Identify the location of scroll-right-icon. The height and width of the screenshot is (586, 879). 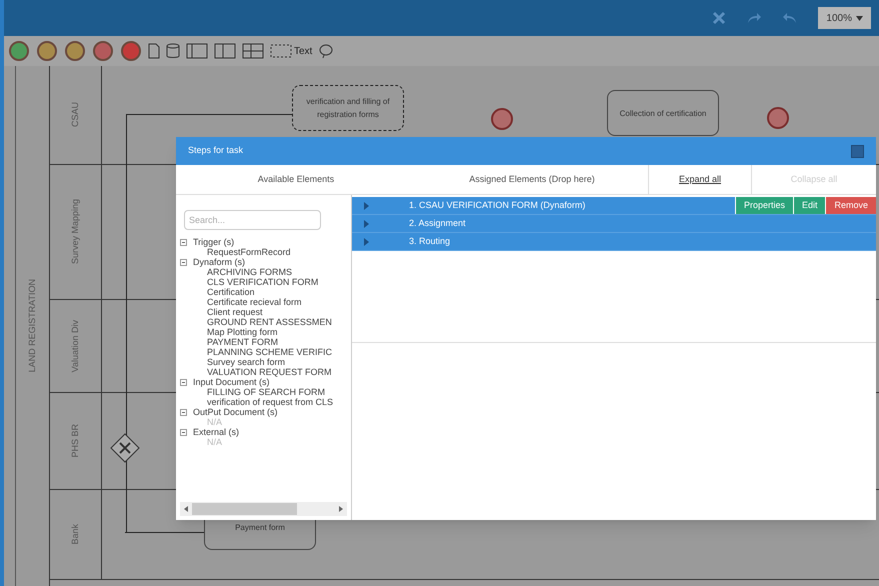
(341, 509).